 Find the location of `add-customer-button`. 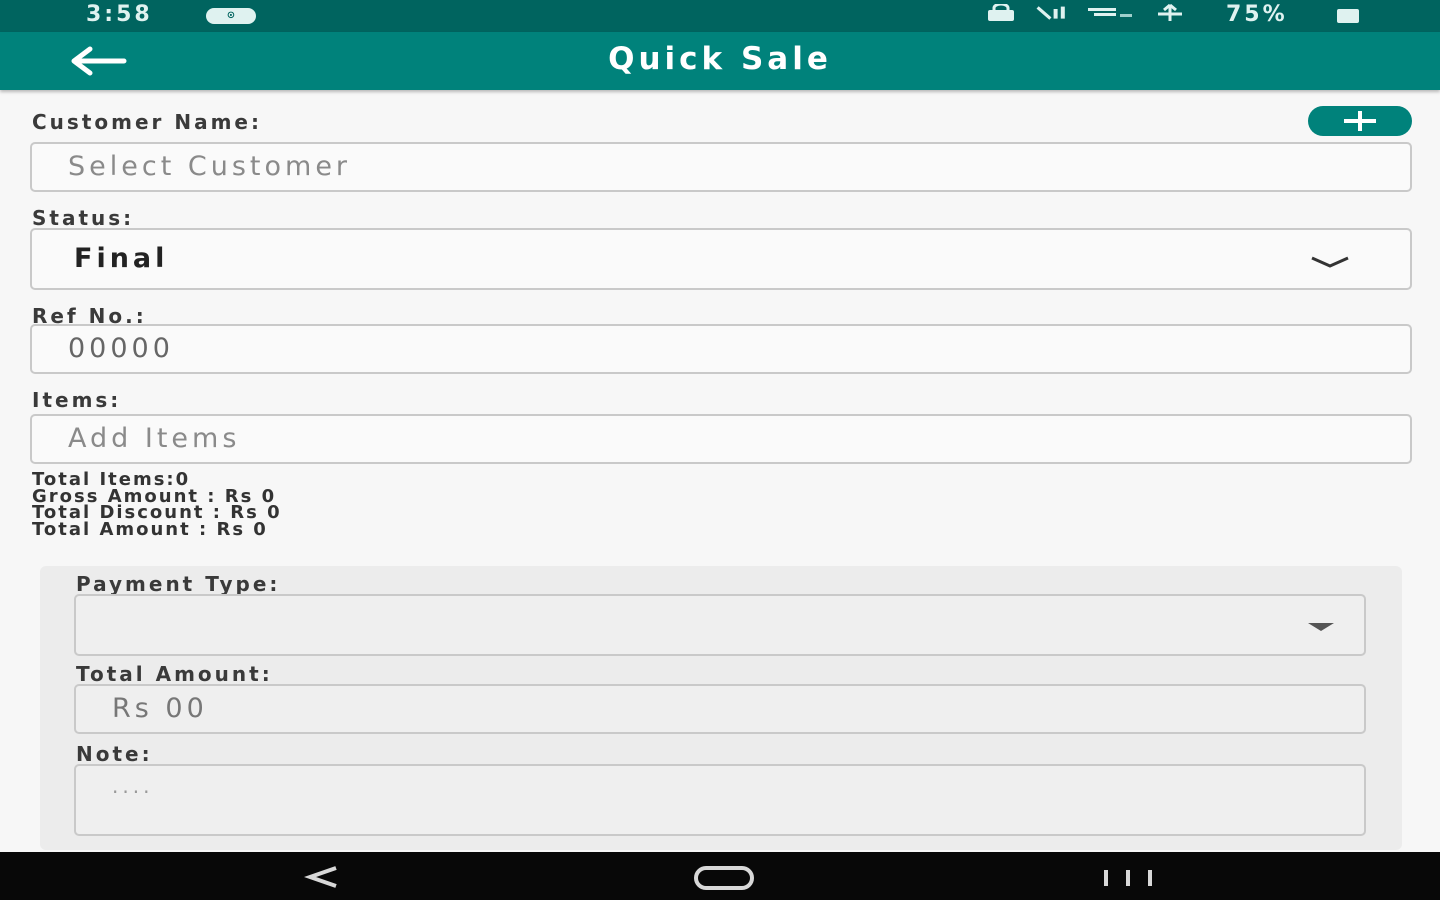

add-customer-button is located at coordinates (1360, 121).